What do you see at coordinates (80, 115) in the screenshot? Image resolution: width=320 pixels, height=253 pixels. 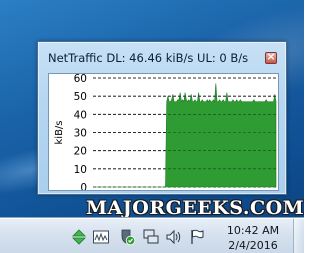 I see `y-tick-label: 40` at bounding box center [80, 115].